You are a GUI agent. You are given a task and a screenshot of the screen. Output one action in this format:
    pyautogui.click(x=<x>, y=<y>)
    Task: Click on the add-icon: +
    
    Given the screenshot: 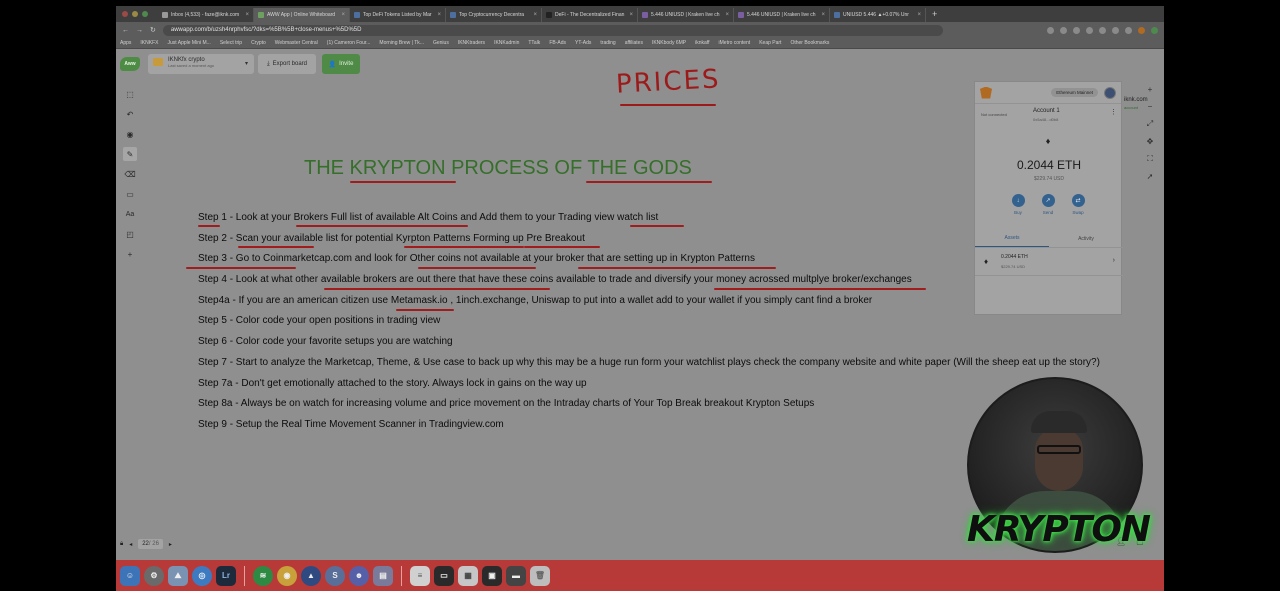 What is the action you would take?
    pyautogui.click(x=130, y=254)
    